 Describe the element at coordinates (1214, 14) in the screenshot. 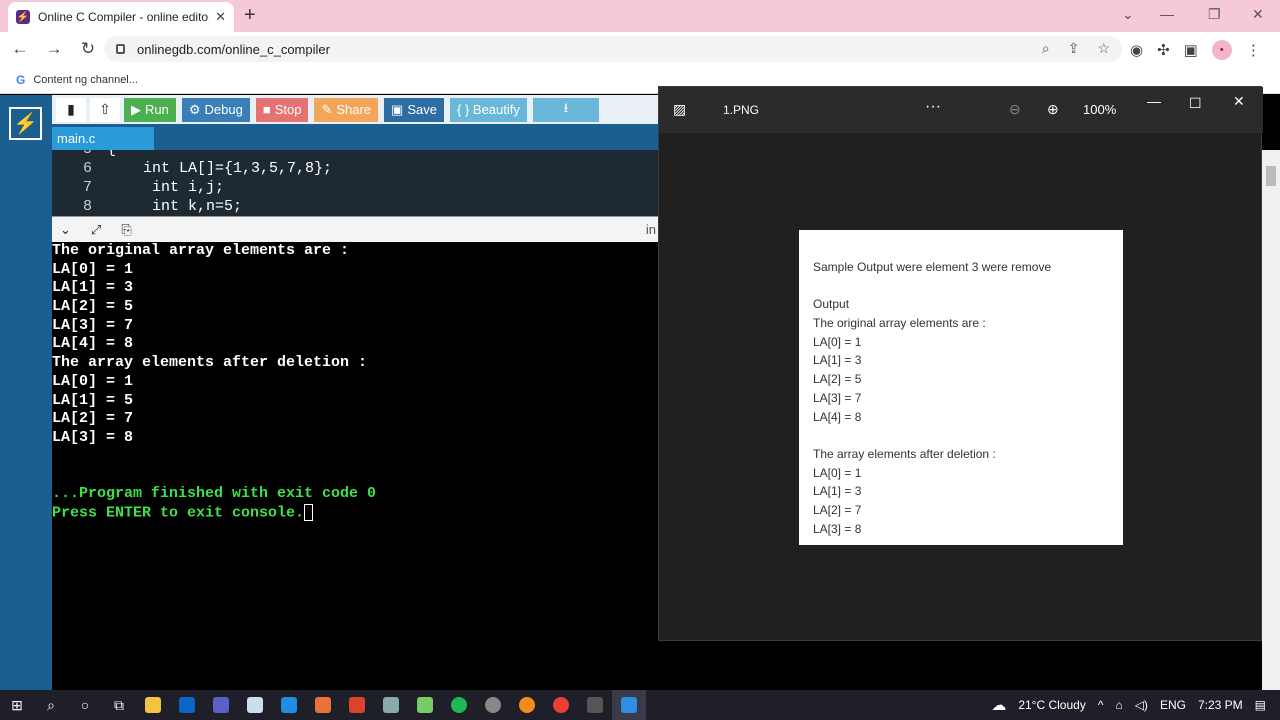

I see `restore-window-icon: ❐` at that location.